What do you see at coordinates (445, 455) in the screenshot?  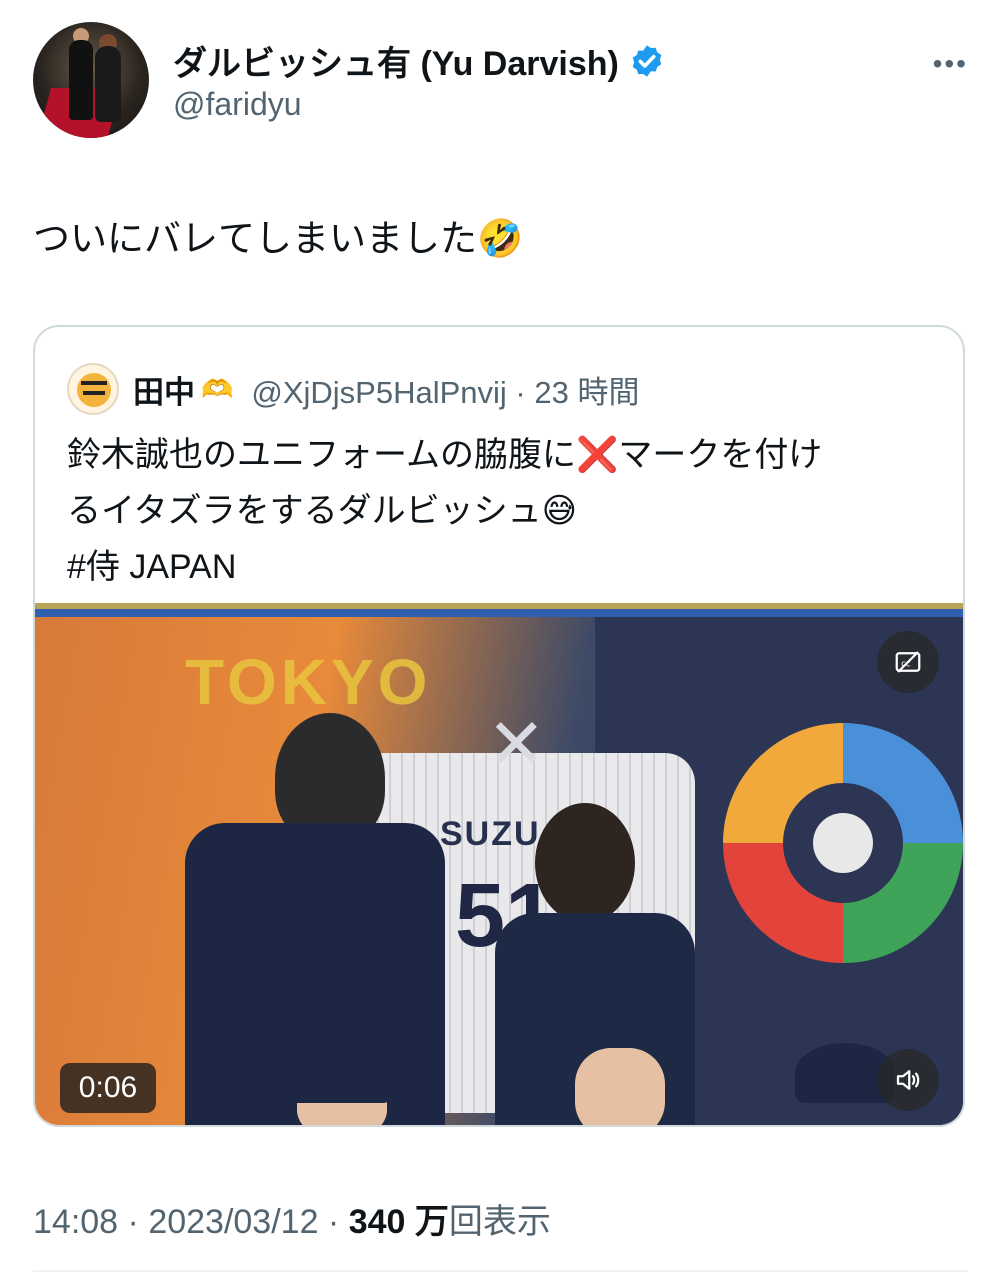 I see `quoted-text-line: 鈴木誠也のユニフォームの脇腹に❌マークを付け` at bounding box center [445, 455].